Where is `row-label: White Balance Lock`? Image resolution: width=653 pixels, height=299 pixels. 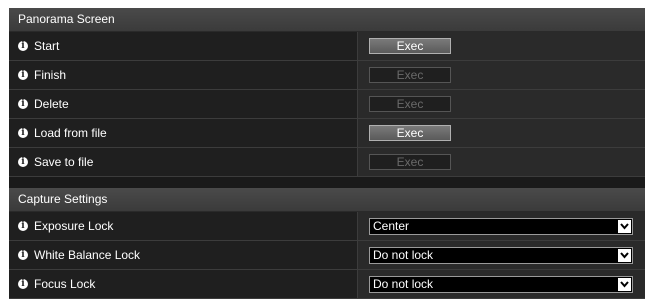
row-label: White Balance Lock is located at coordinates (87, 255).